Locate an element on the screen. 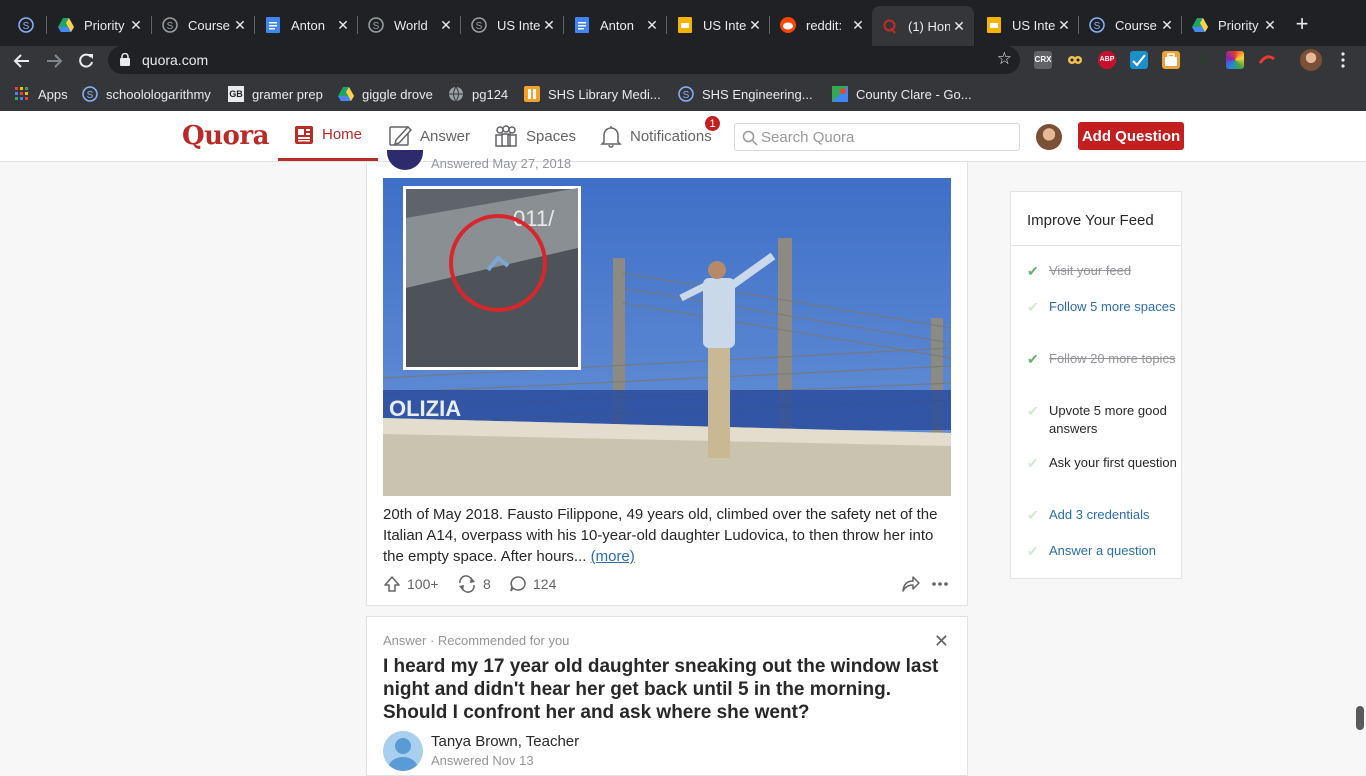 The image size is (1366, 776). tab-course-2: S Course ✕ is located at coordinates (1130, 25).